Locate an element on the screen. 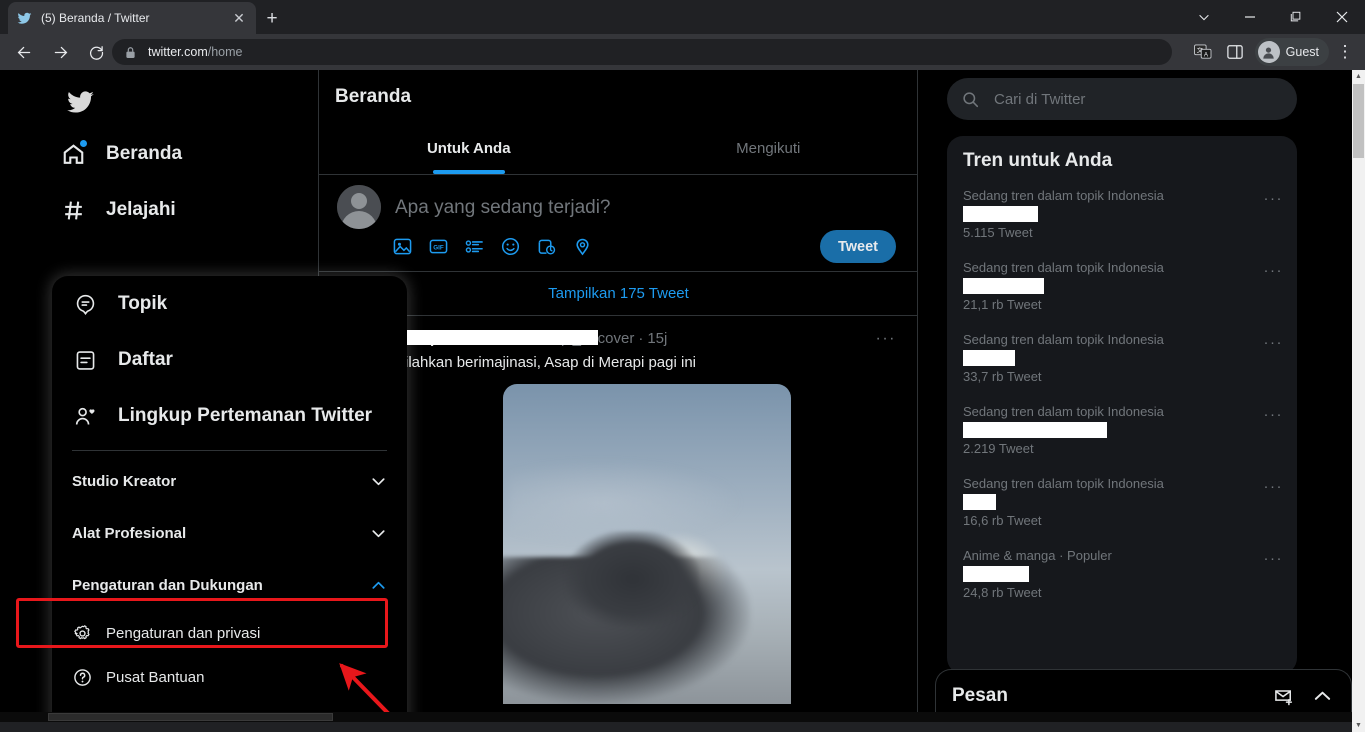 Image resolution: width=1365 pixels, height=732 pixels. schedule-icon is located at coordinates (546, 246).